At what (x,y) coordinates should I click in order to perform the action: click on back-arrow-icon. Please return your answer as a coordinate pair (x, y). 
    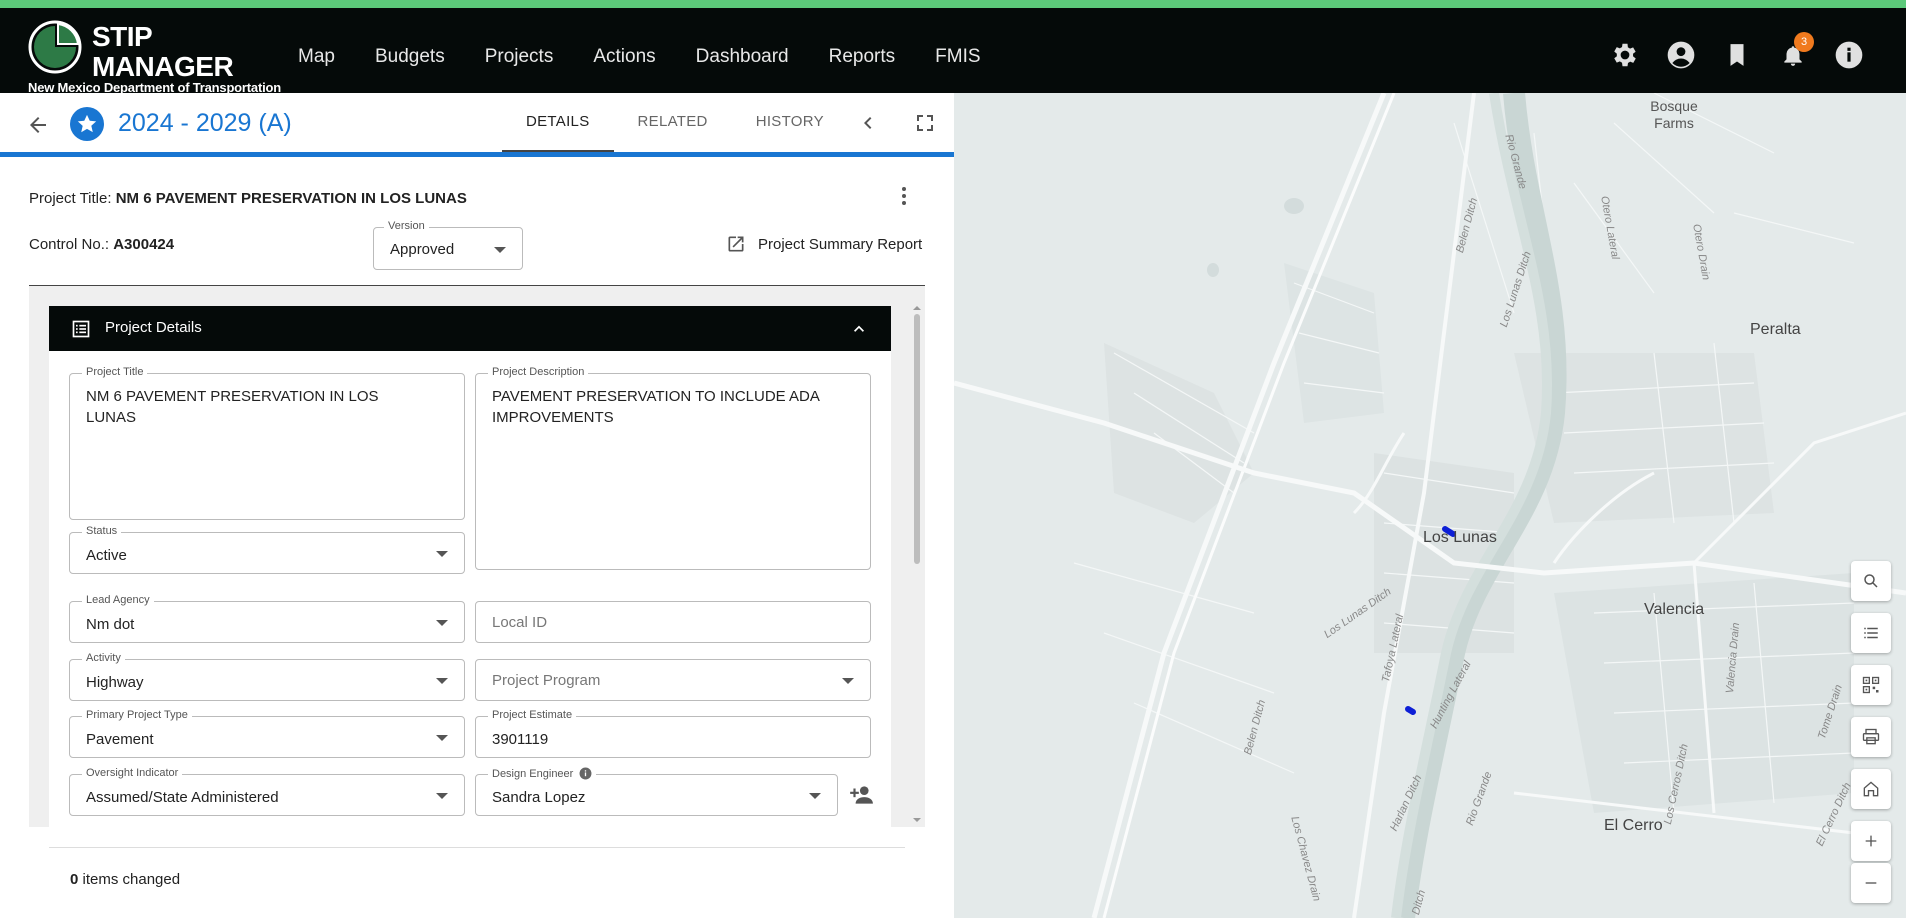
    Looking at the image, I should click on (38, 125).